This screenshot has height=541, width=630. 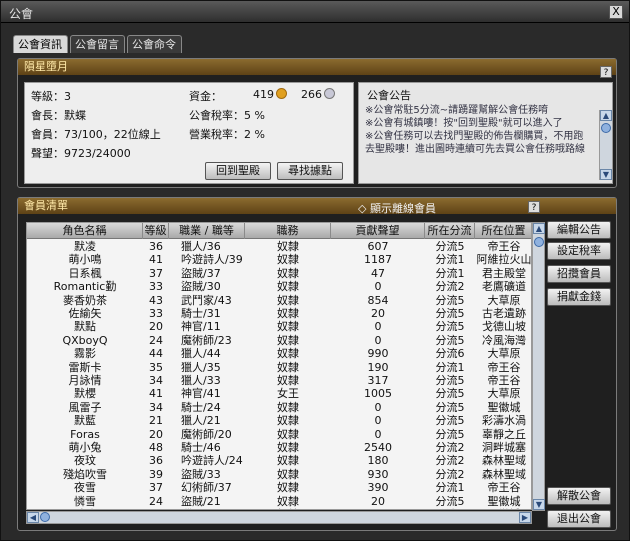 What do you see at coordinates (227, 134) in the screenshot?
I see `business-tax-rate: 營業稅率：2 %` at bounding box center [227, 134].